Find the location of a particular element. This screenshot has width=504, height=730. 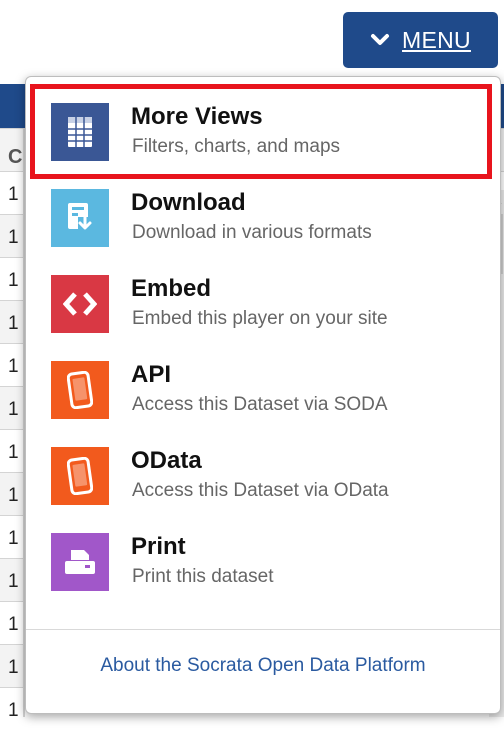

menu-item-title: Print is located at coordinates (158, 546).